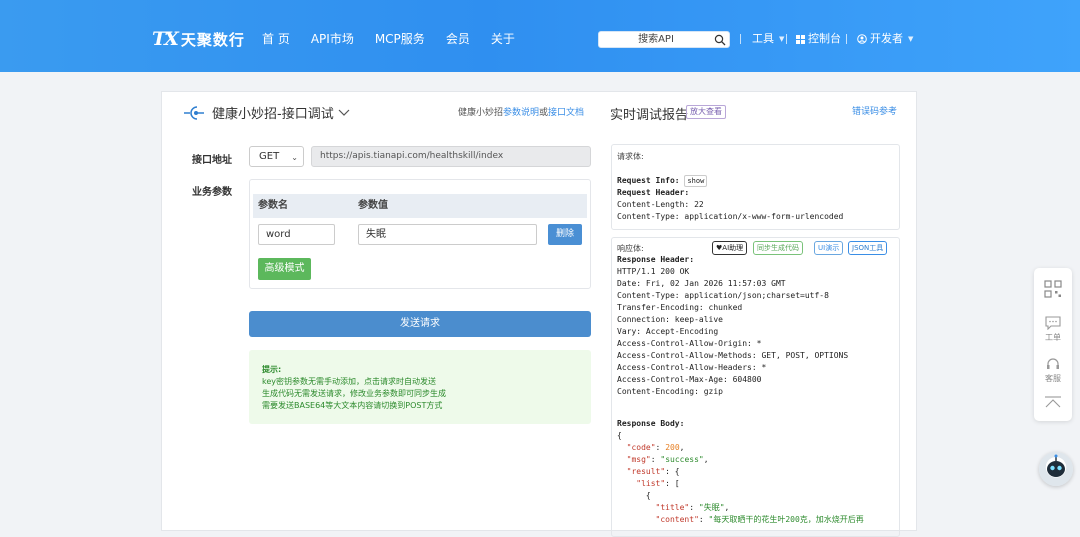 The image size is (1080, 537). Describe the element at coordinates (481, 113) in the screenshot. I see `doc-prefix: 健康小妙招` at that location.